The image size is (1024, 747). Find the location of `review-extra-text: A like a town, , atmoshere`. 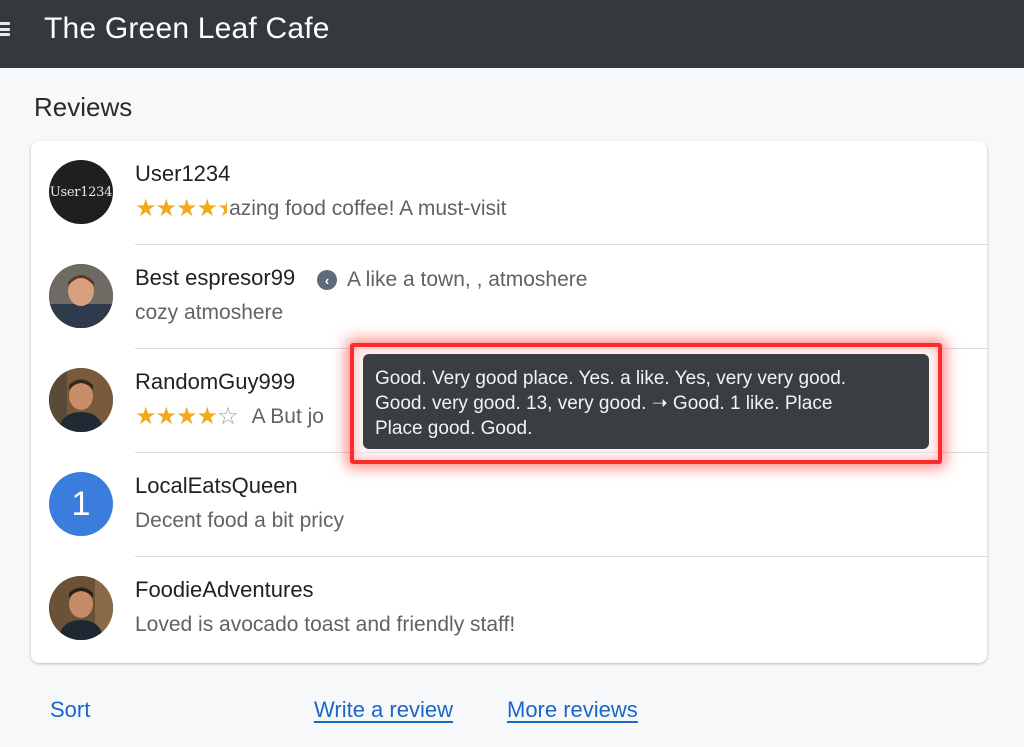

review-extra-text: A like a town, , atmoshere is located at coordinates (467, 279).